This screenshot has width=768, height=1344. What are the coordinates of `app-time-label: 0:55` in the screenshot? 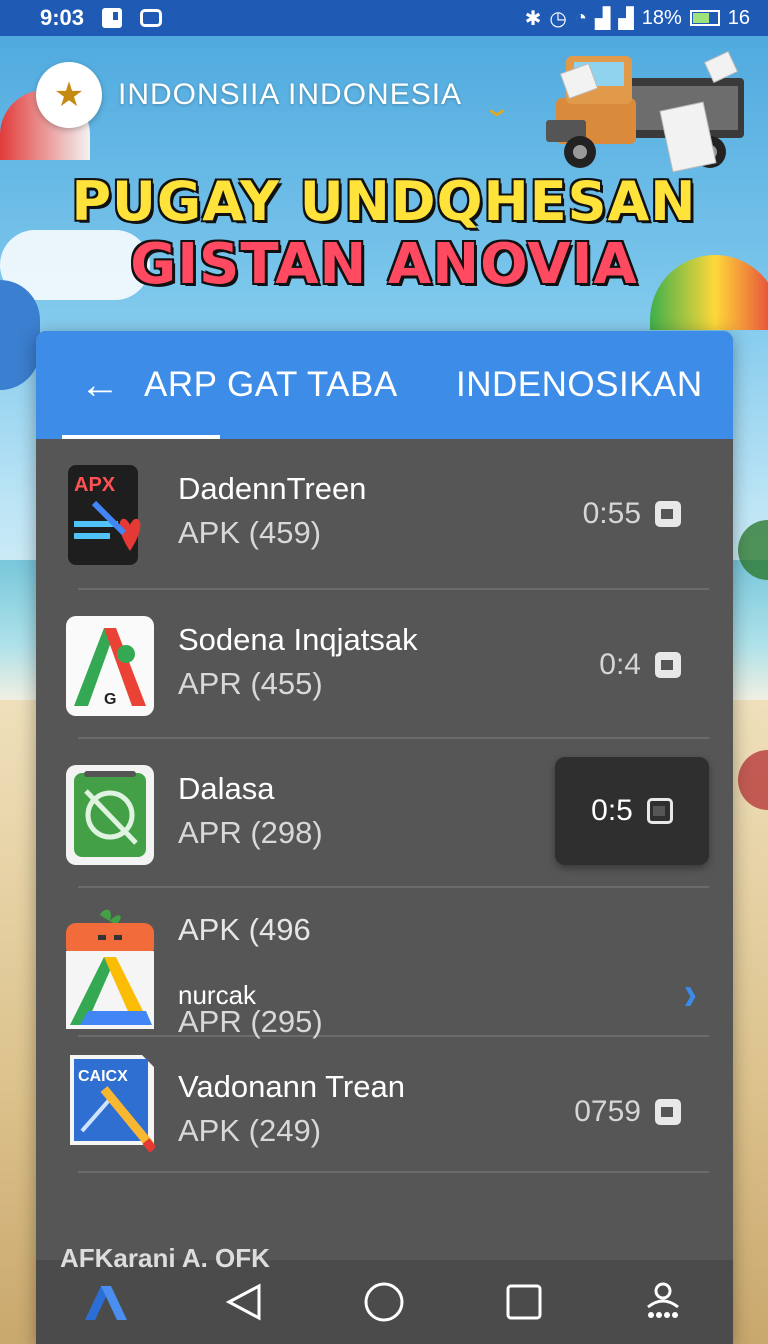 It's located at (611, 513).